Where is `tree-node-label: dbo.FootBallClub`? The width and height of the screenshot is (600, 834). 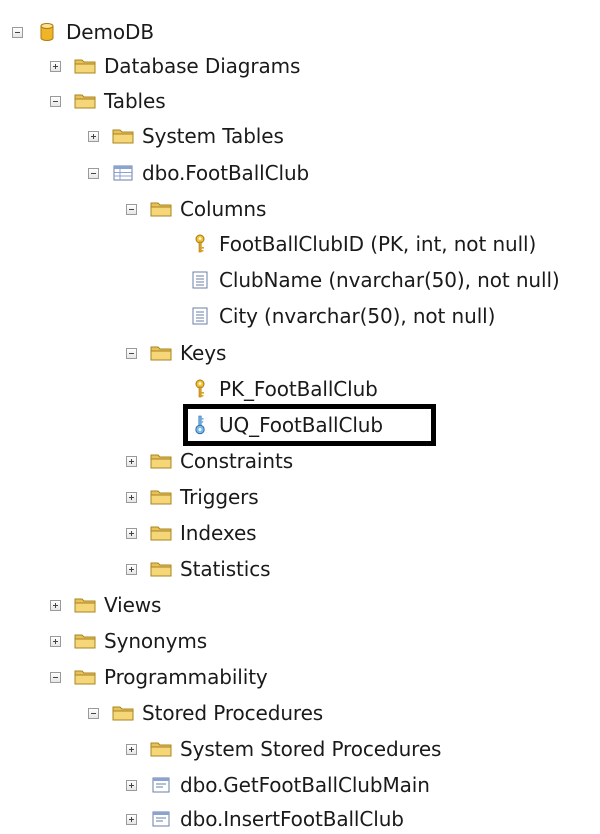
tree-node-label: dbo.FootBallClub is located at coordinates (226, 173).